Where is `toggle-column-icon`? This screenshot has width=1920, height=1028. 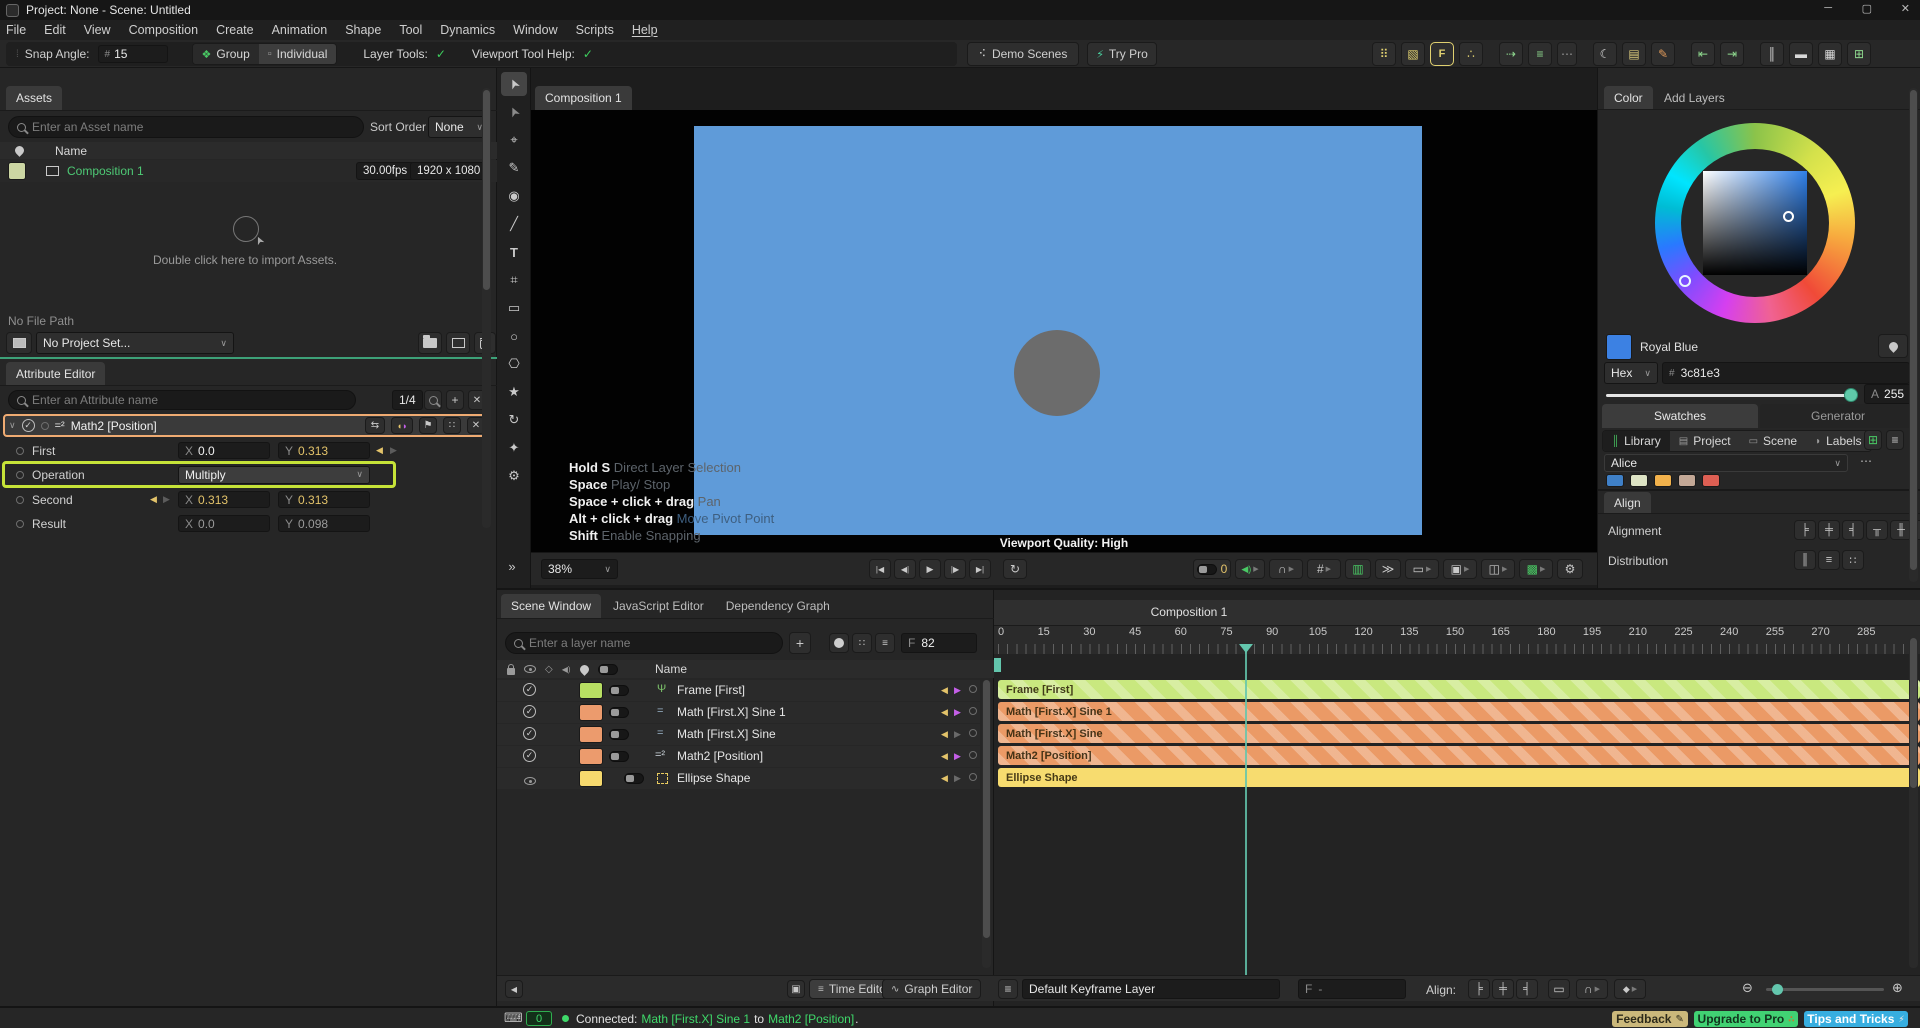
toggle-column-icon is located at coordinates (607, 669).